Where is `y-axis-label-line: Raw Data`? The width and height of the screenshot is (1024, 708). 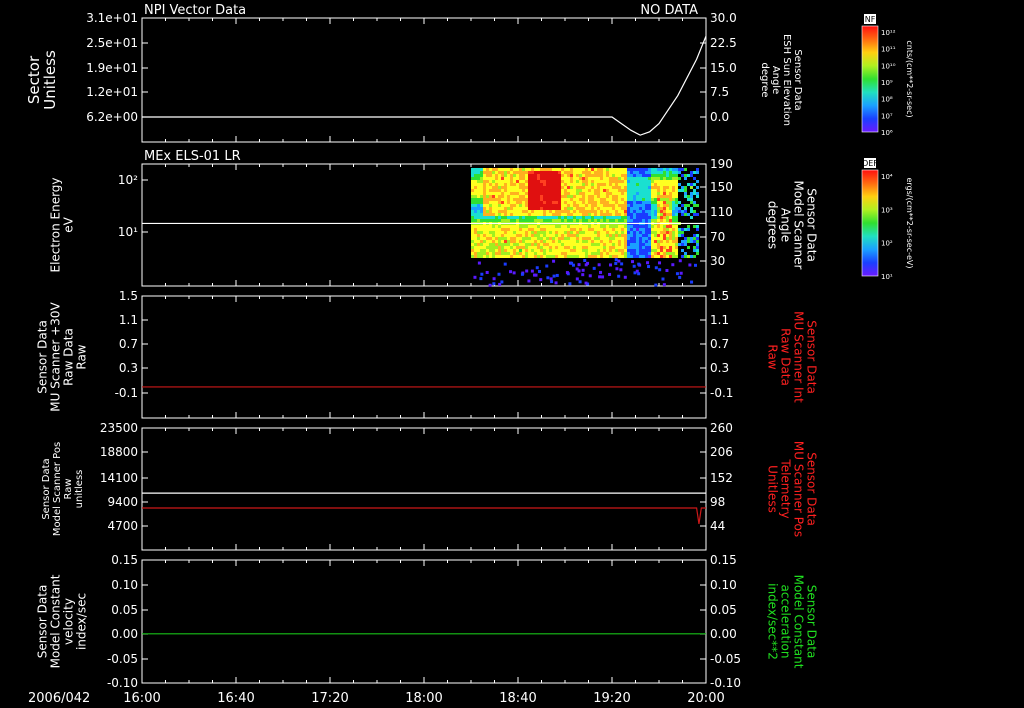 y-axis-label-line: Raw Data is located at coordinates (786, 357).